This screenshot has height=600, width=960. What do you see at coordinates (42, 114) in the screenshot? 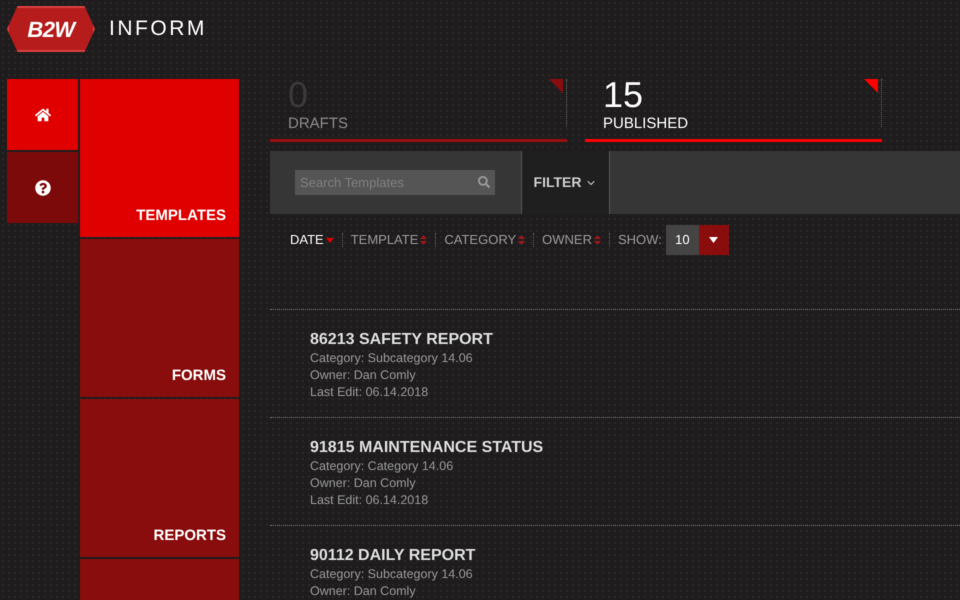
I see `home-icon` at bounding box center [42, 114].